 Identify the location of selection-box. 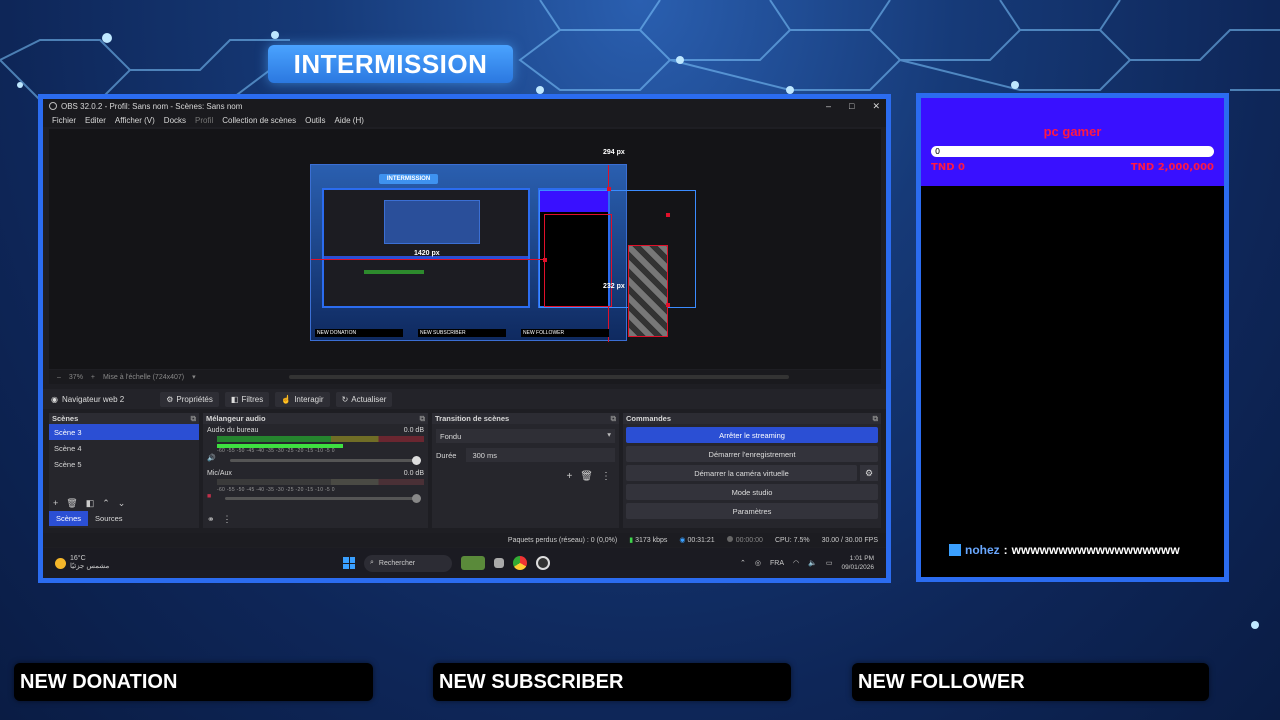
(578, 260).